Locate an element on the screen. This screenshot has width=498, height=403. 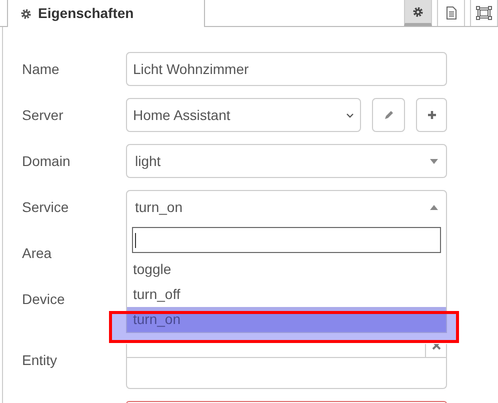
document-icon is located at coordinates (451, 13).